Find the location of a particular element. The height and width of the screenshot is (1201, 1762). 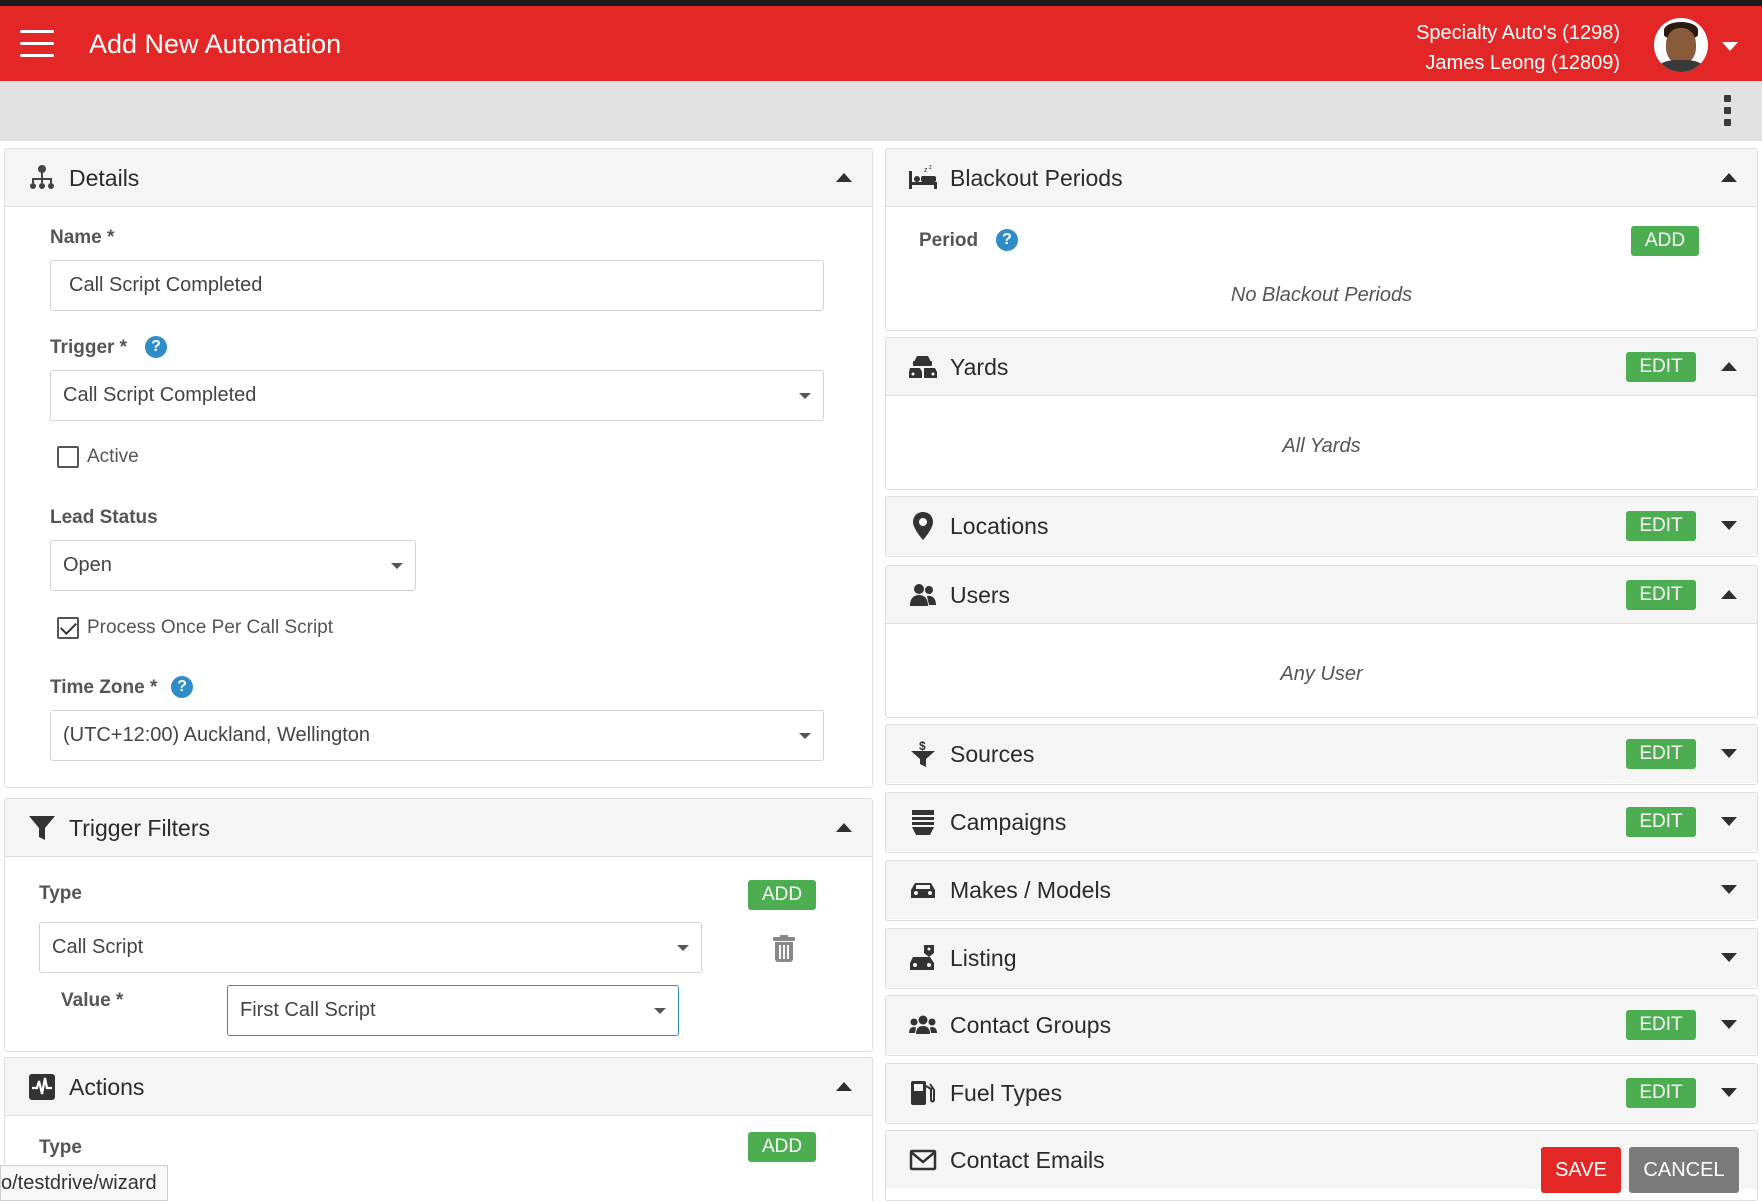

page-title: Add New Automation is located at coordinates (215, 44).